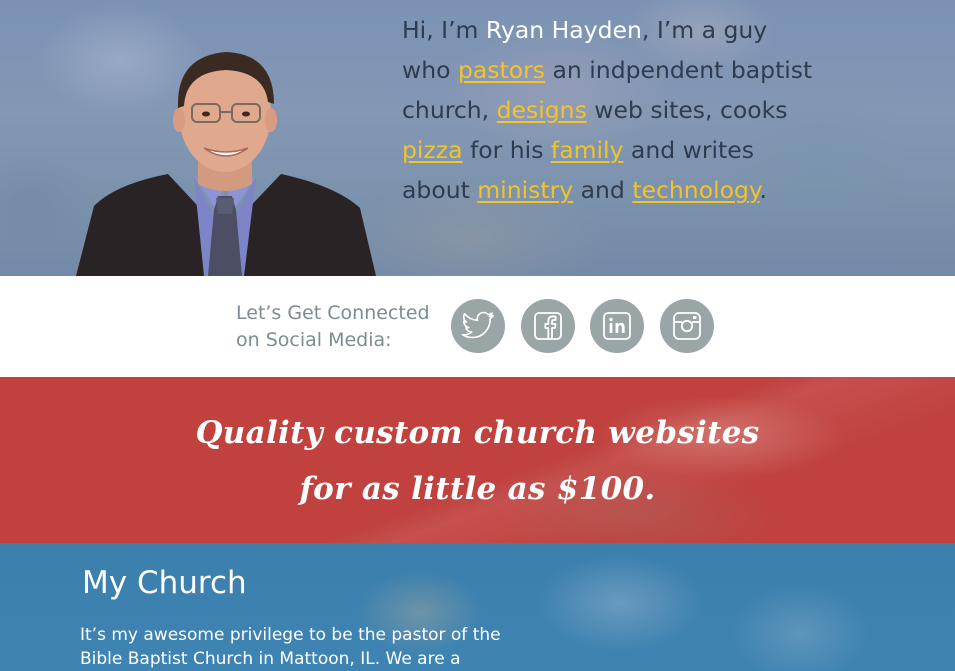  I want to click on instagram-button, so click(687, 326).